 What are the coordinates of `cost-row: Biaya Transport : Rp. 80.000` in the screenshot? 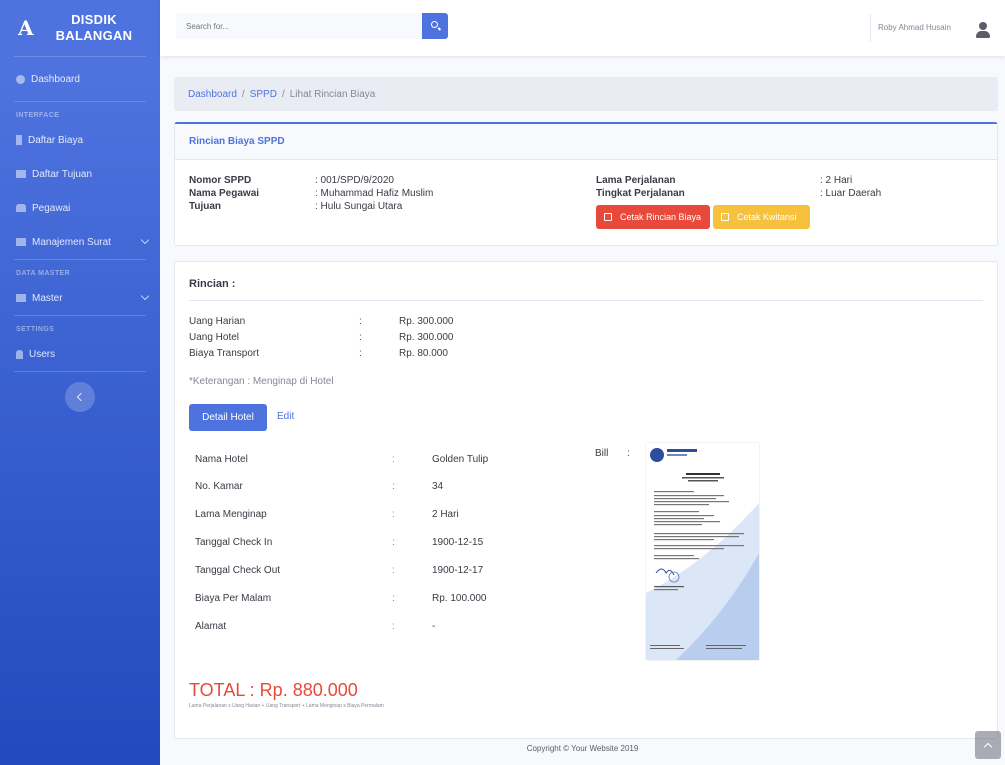 It's located at (389, 354).